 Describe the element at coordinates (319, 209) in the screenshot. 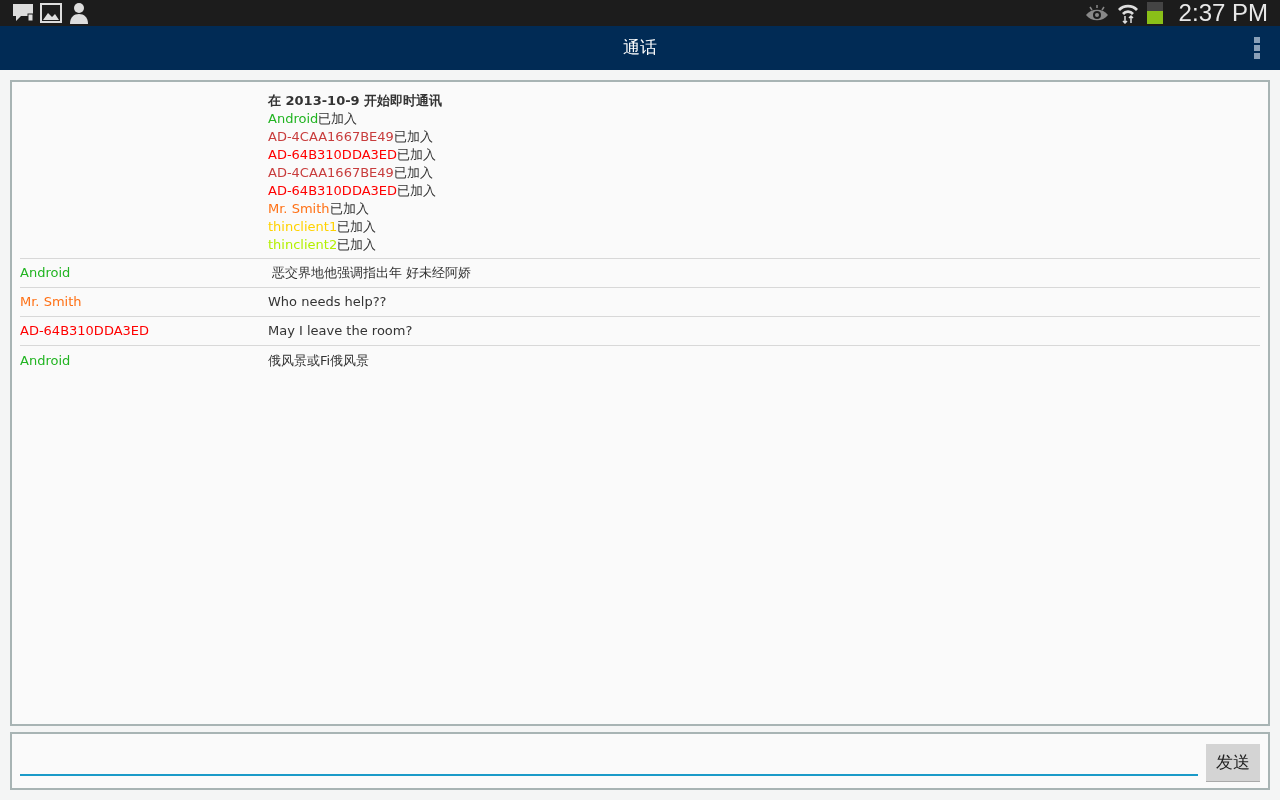

I see `join-notice: Mr. Smith已加入` at that location.